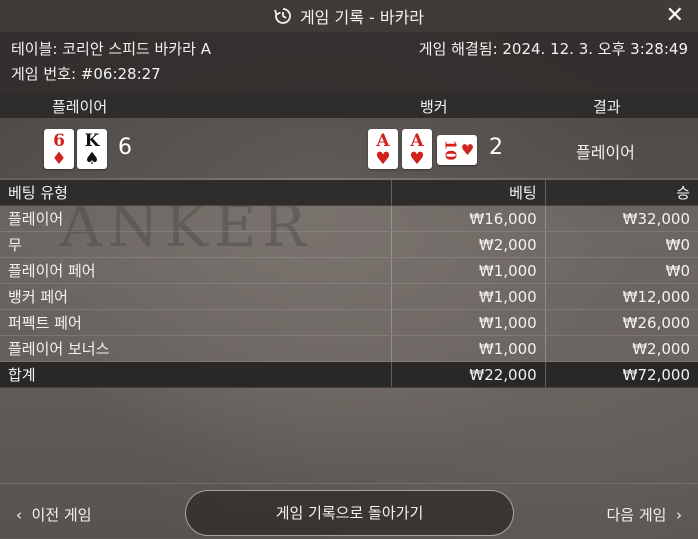 The image size is (698, 539). What do you see at coordinates (111, 49) in the screenshot?
I see `table-name: 테이블: 코리안 스피드 바카라 A` at bounding box center [111, 49].